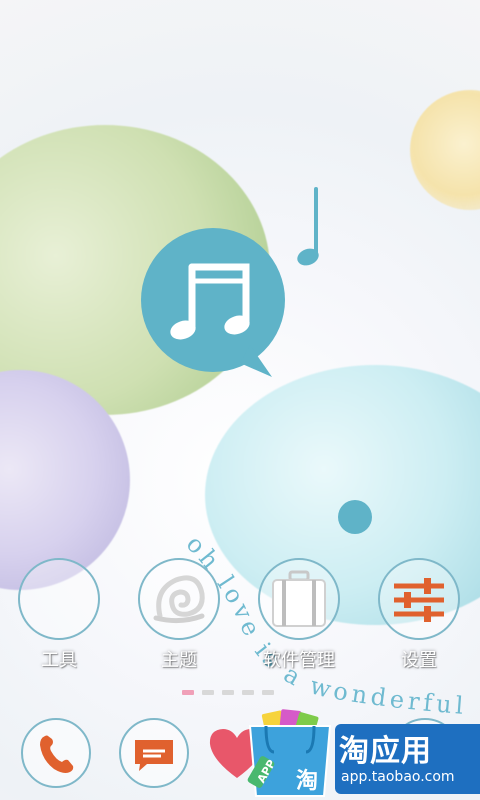 This screenshot has height=800, width=480. Describe the element at coordinates (445, 150) in the screenshot. I see `yellow-pebble` at that location.